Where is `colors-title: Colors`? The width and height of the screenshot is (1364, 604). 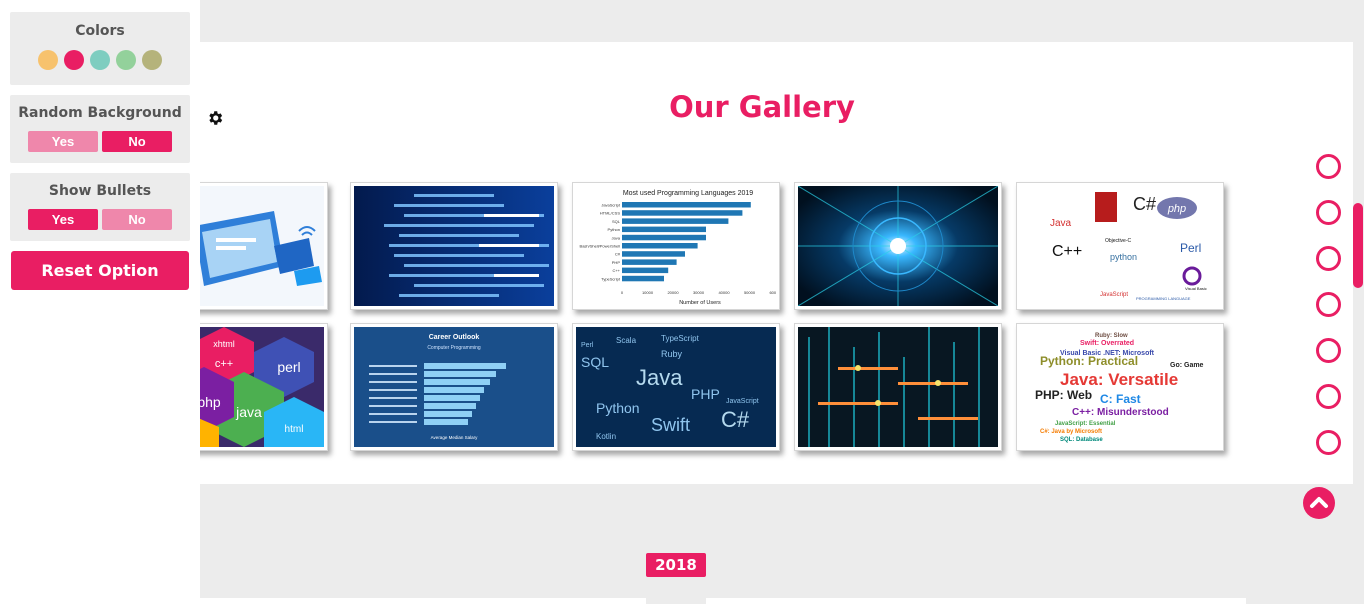
colors-title: Colors is located at coordinates (100, 31).